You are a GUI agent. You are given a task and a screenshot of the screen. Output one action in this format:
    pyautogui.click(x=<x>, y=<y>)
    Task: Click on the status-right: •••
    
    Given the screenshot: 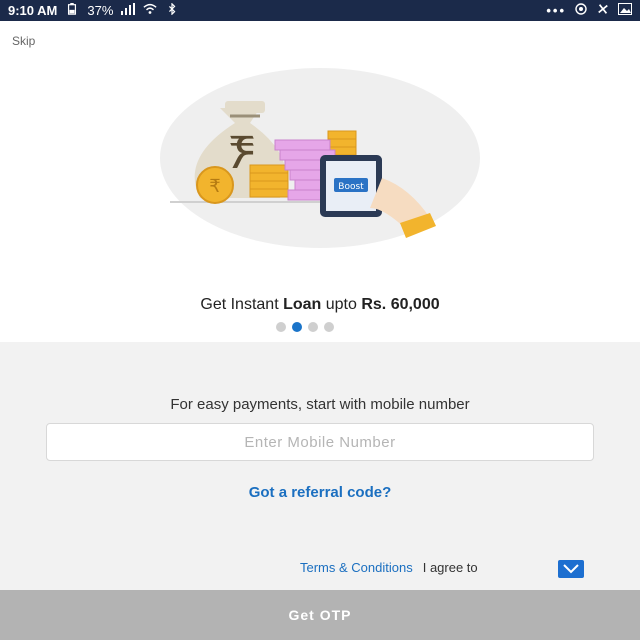 What is the action you would take?
    pyautogui.click(x=589, y=10)
    